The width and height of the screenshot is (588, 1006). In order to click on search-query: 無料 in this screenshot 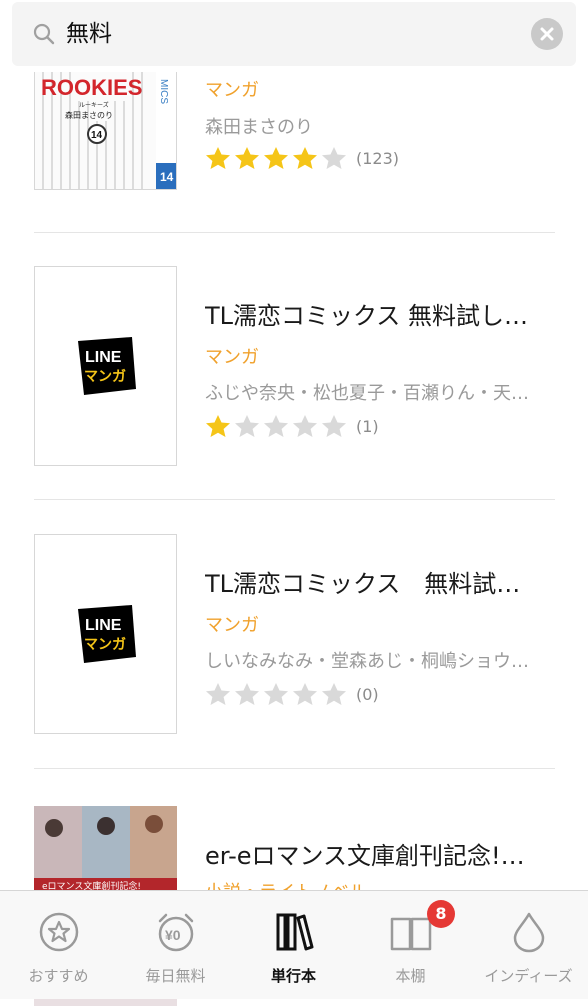, I will do `click(89, 34)`.